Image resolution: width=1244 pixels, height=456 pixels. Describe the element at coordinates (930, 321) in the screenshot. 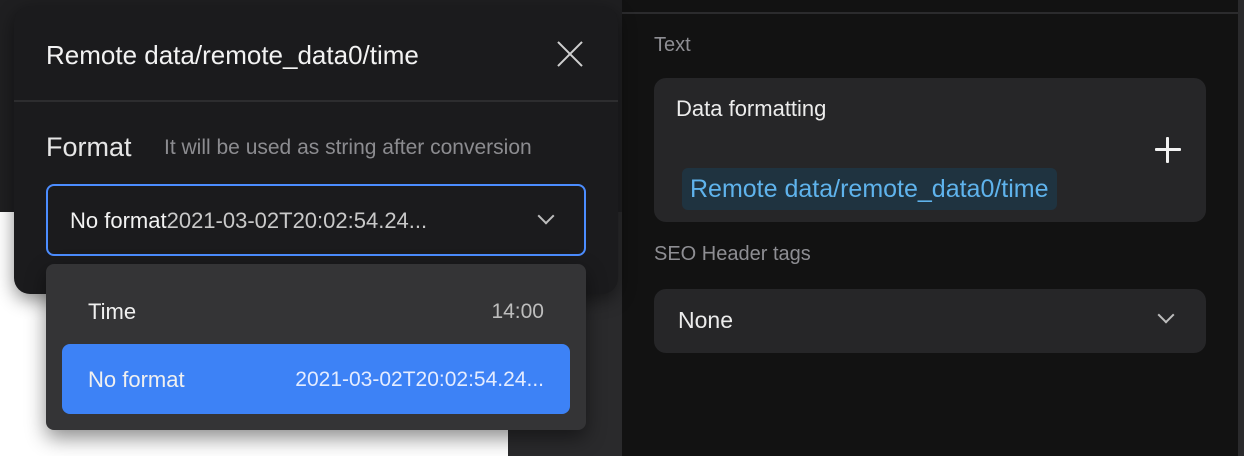

I see `seo-header-tags-select: None` at that location.